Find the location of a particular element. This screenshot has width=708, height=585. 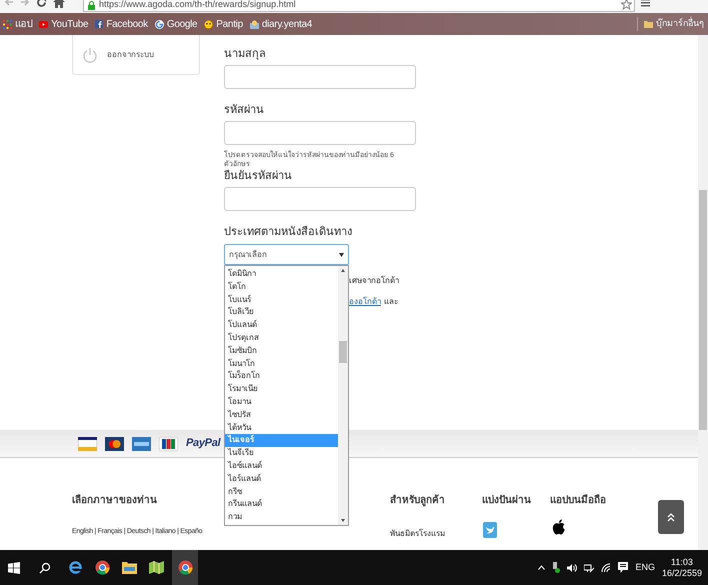

double-caret-icon is located at coordinates (671, 517).